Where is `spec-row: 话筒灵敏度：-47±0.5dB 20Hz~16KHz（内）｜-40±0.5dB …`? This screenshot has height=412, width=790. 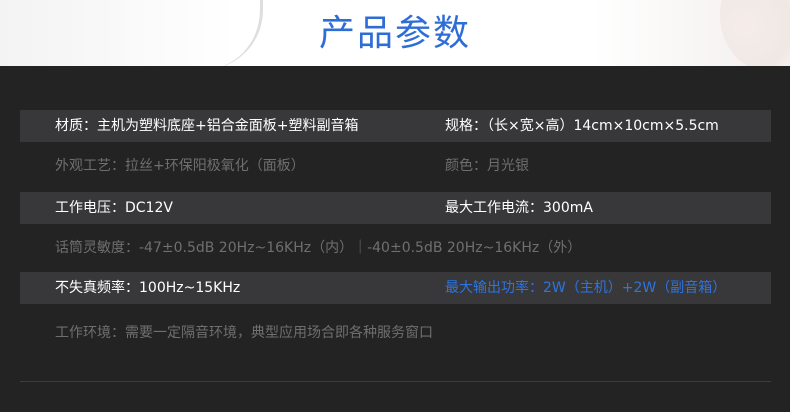 spec-row: 话筒灵敏度：-47±0.5dB 20Hz~16KHz（内）｜-40±0.5dB … is located at coordinates (395, 248).